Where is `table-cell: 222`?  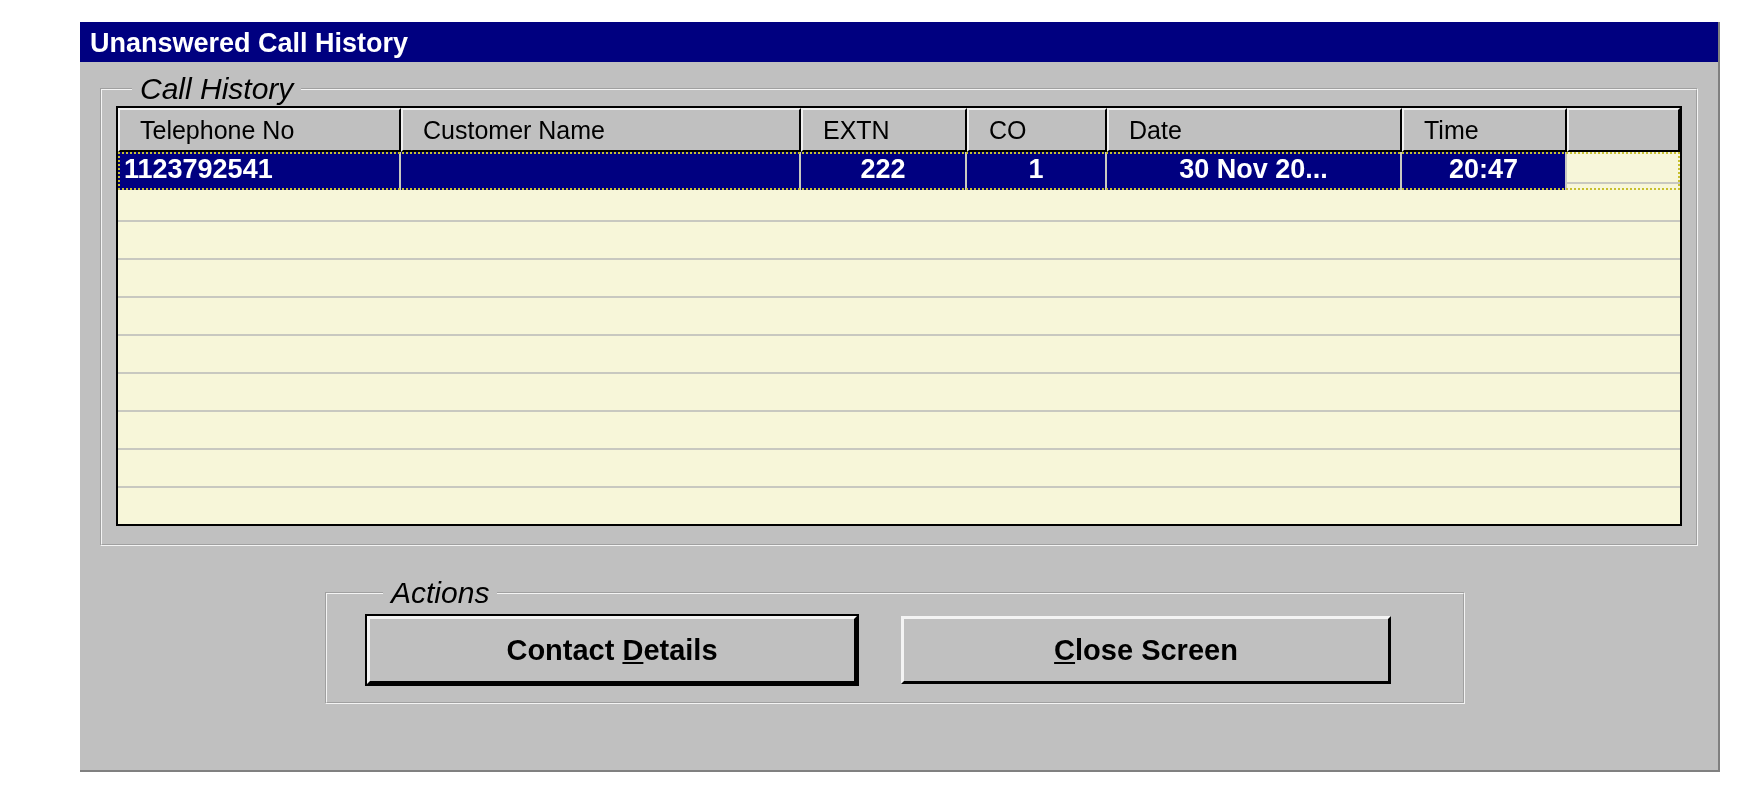
table-cell: 222 is located at coordinates (884, 171).